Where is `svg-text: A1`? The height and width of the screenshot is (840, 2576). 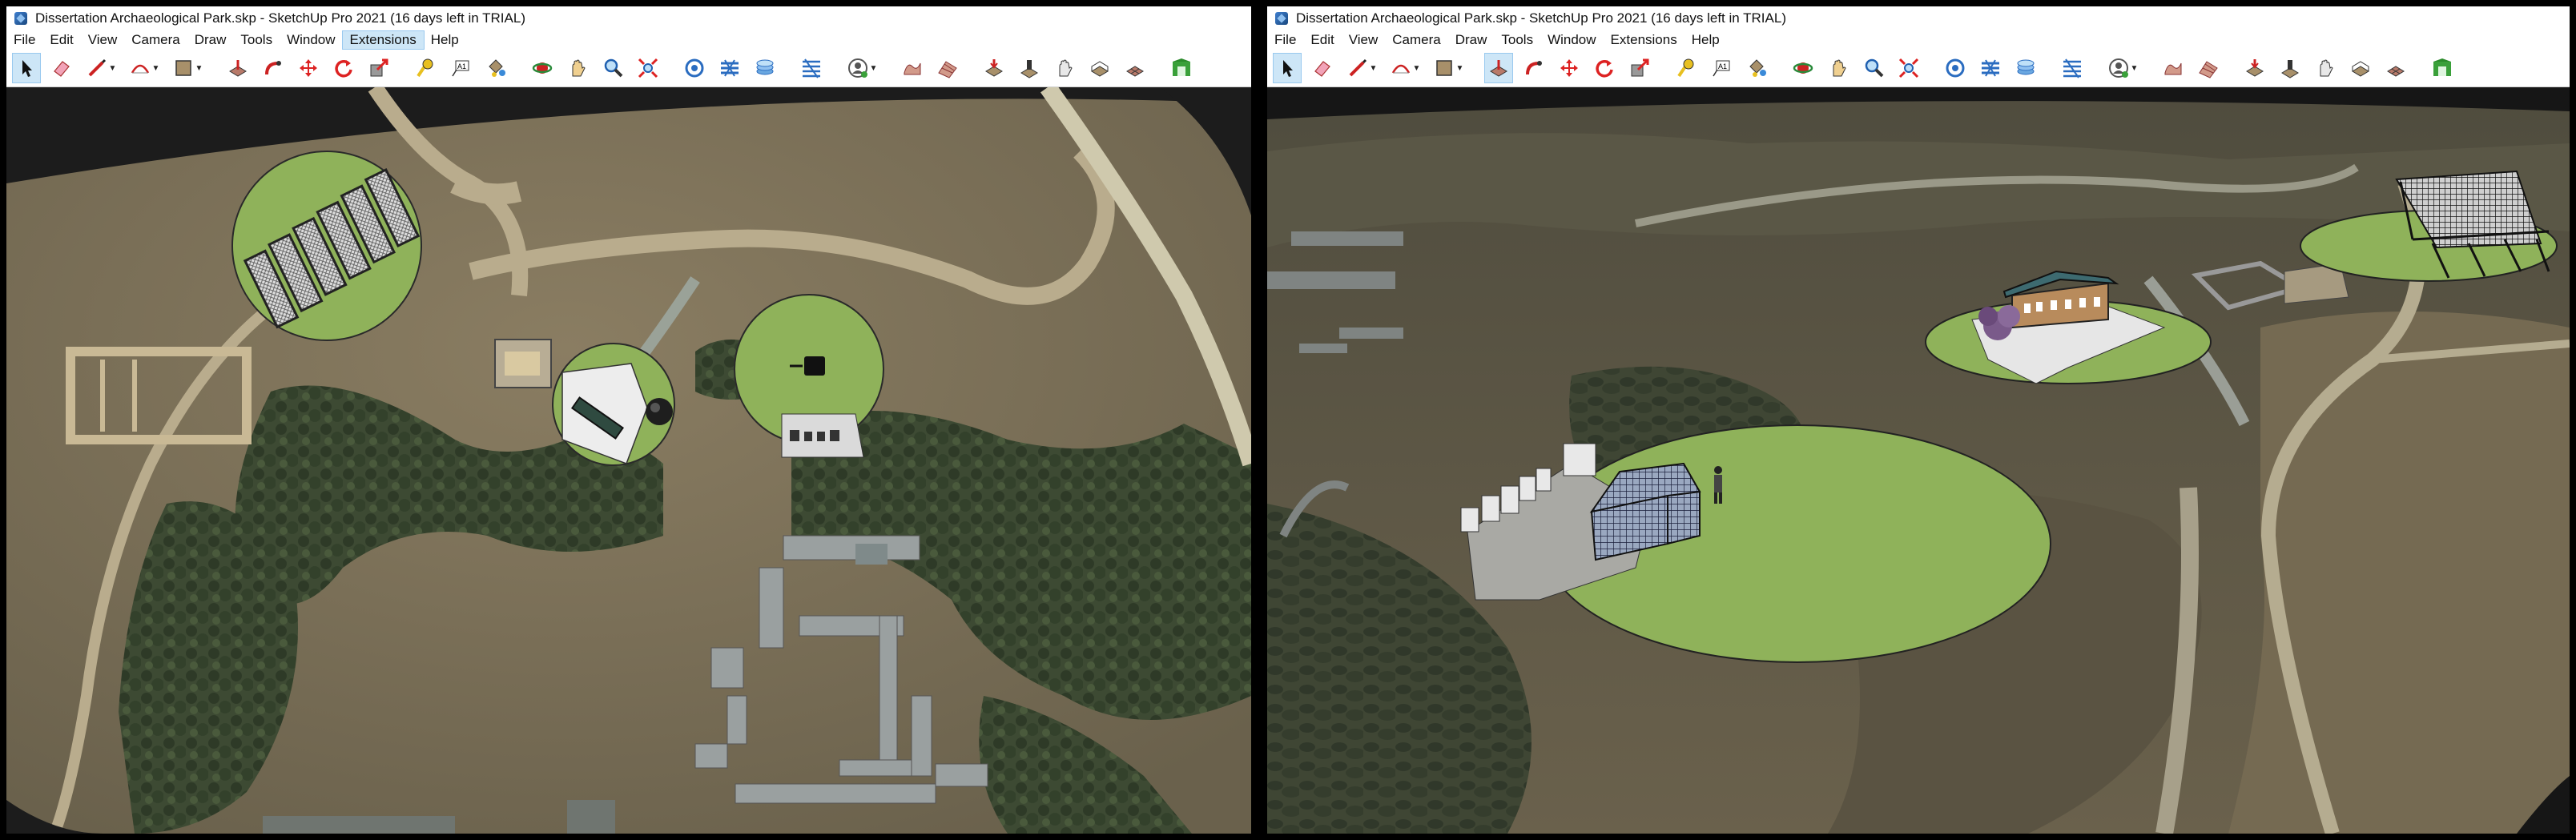 svg-text: A1 is located at coordinates (461, 66).